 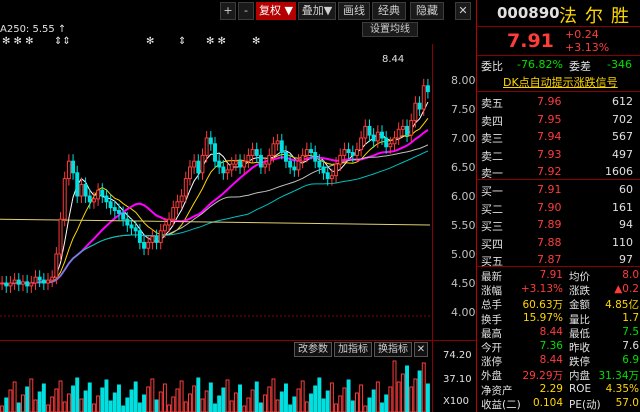 What do you see at coordinates (558, 26) in the screenshot?
I see `price-pane-divider` at bounding box center [558, 26].